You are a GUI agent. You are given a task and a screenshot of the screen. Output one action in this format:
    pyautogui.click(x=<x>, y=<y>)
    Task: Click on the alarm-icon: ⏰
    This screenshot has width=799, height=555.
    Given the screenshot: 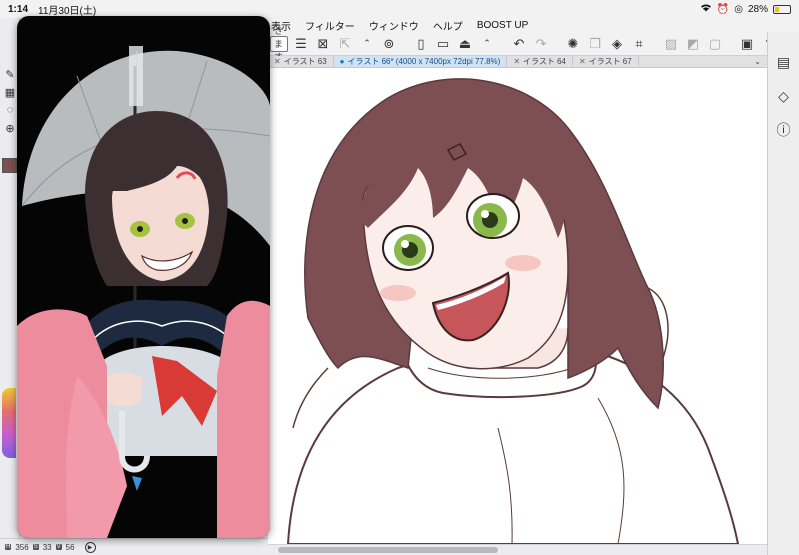 What is the action you would take?
    pyautogui.click(x=723, y=9)
    